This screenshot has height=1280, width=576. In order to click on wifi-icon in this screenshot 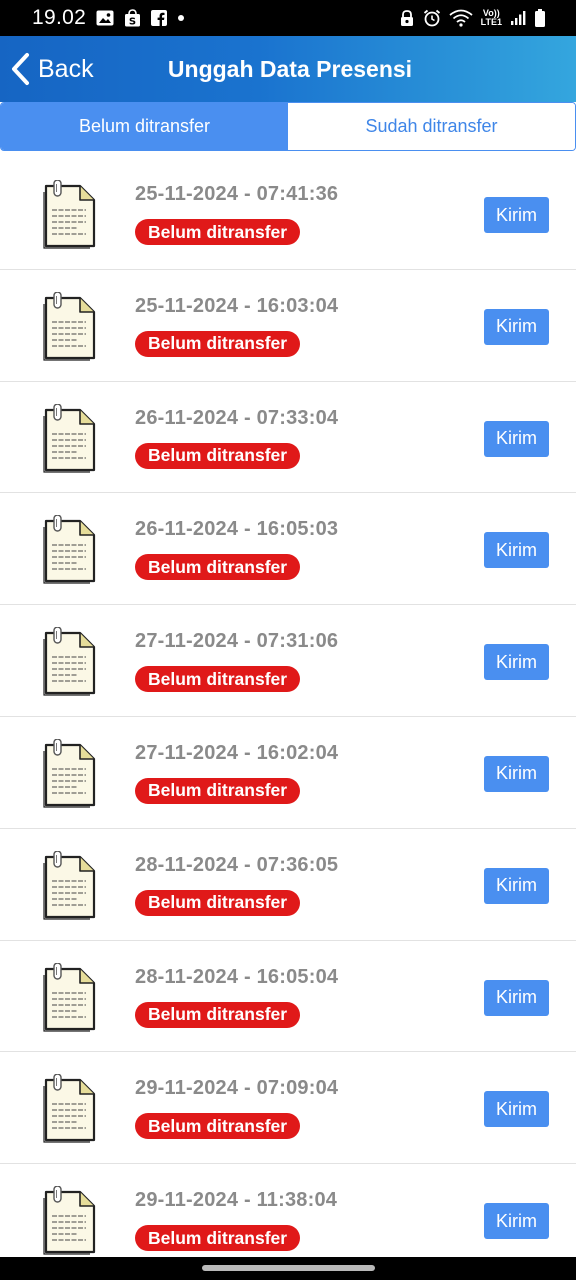, I will do `click(461, 18)`.